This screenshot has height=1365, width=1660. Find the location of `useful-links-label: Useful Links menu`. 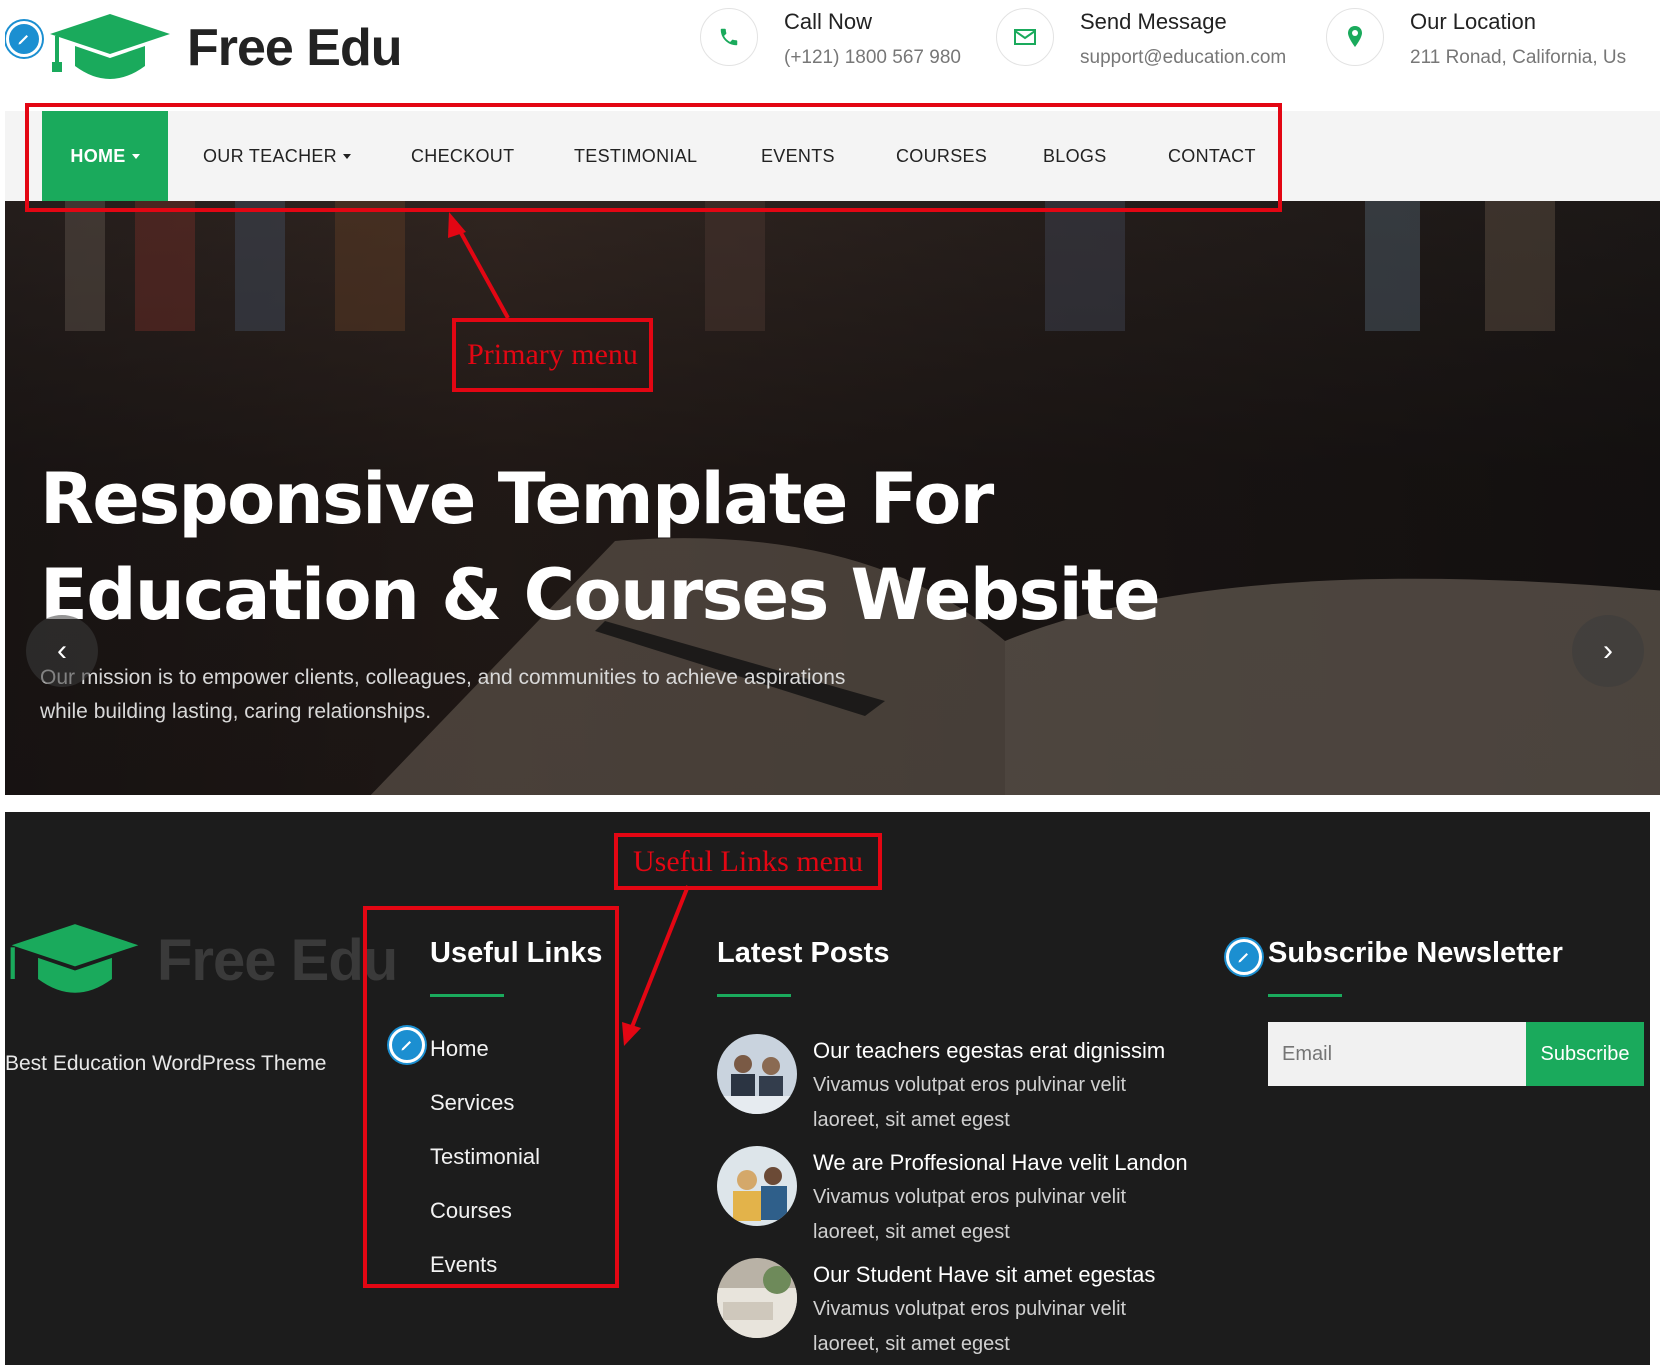

useful-links-label: Useful Links menu is located at coordinates (748, 861).